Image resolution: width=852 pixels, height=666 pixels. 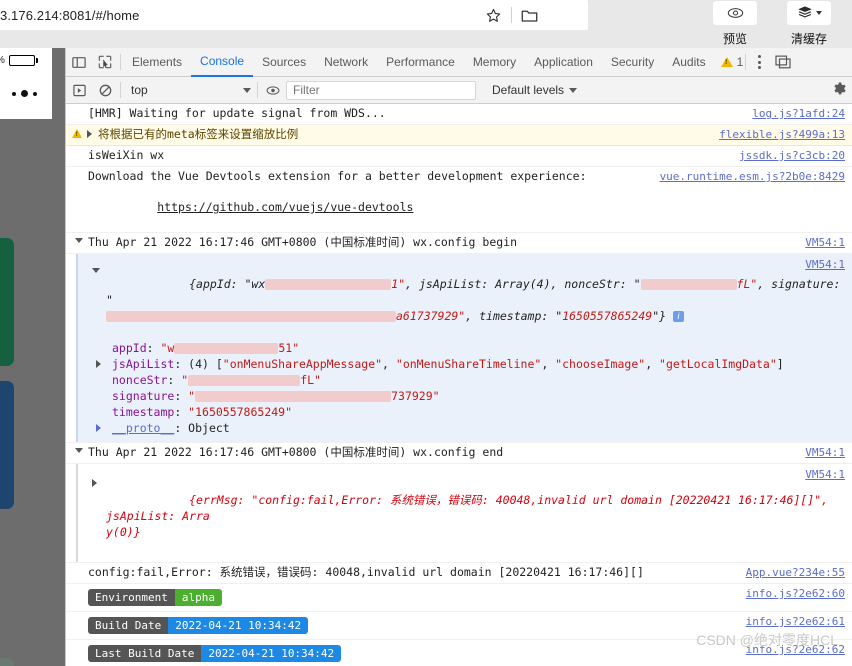 What do you see at coordinates (128, 625) in the screenshot?
I see `badge-label: Build Date` at bounding box center [128, 625].